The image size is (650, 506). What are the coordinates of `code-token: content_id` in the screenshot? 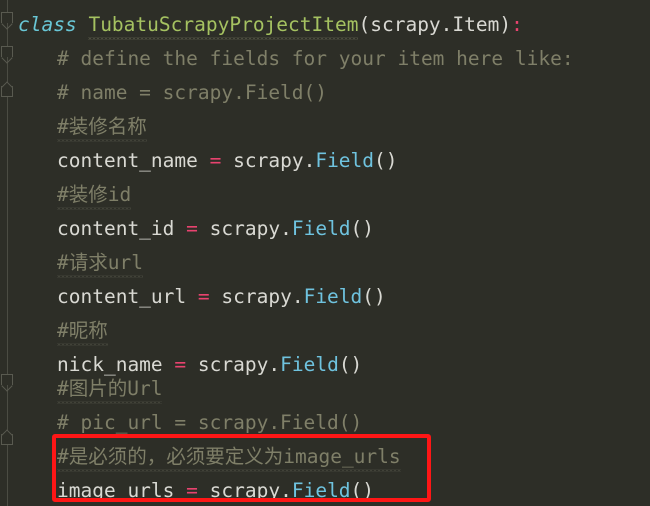 It's located at (116, 228).